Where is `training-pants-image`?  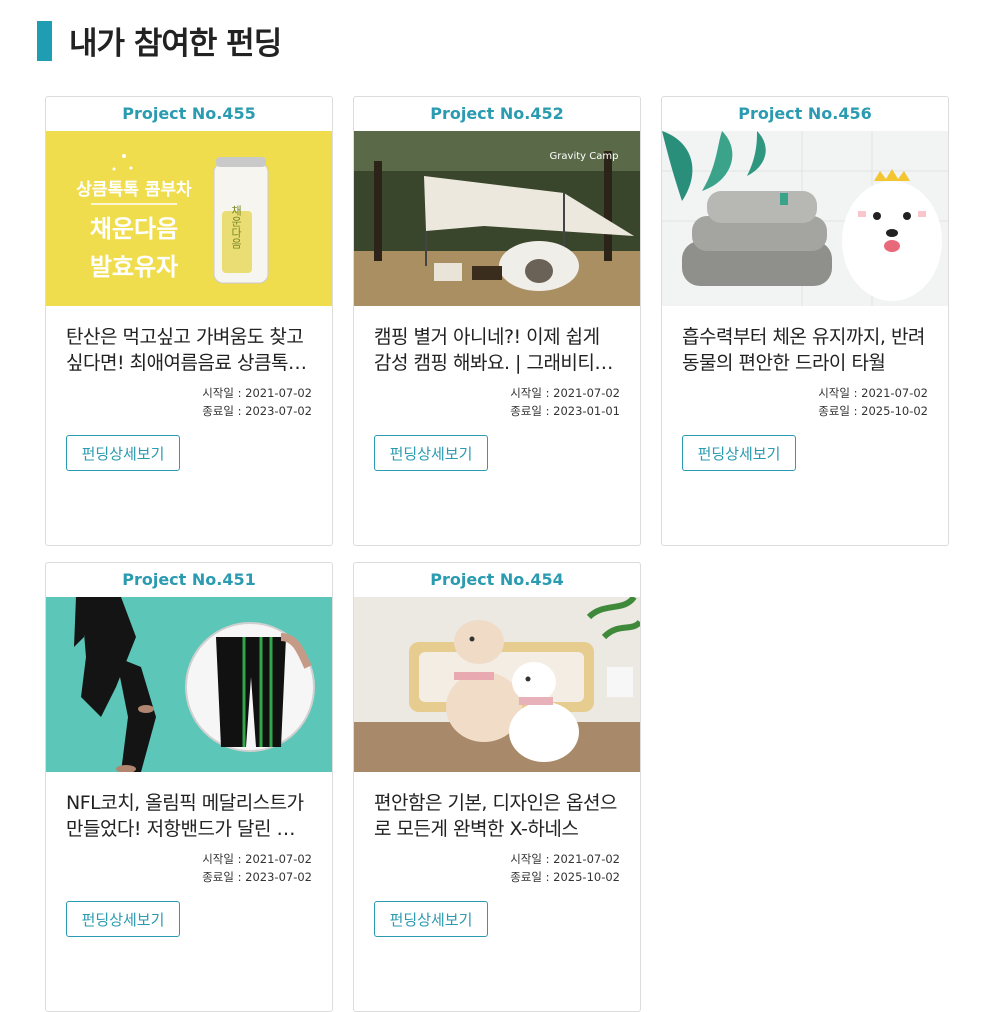
training-pants-image is located at coordinates (189, 684).